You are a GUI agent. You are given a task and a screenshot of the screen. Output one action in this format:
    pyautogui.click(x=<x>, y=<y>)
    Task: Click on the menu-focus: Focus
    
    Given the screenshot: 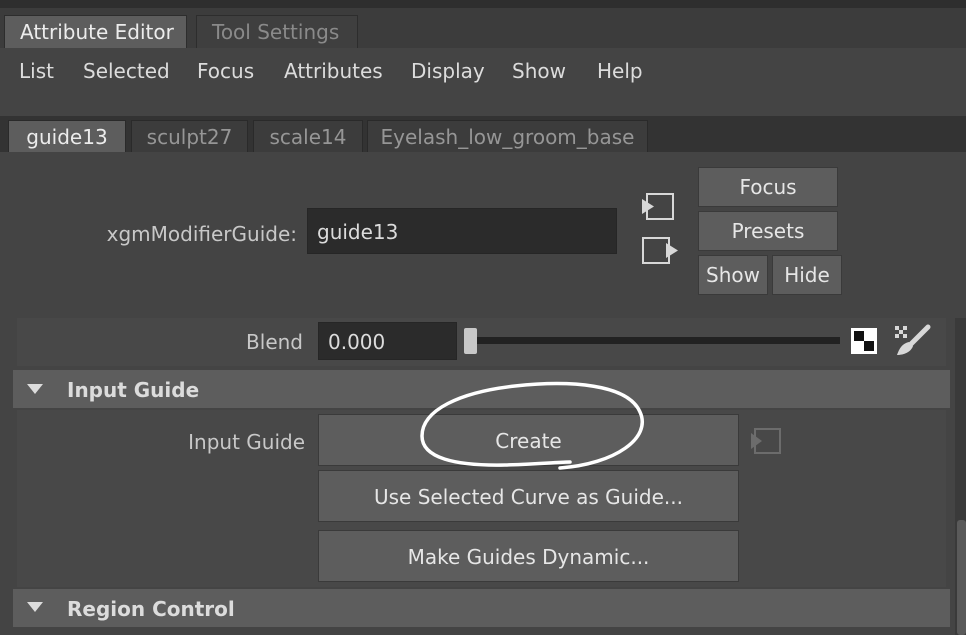 What is the action you would take?
    pyautogui.click(x=225, y=71)
    